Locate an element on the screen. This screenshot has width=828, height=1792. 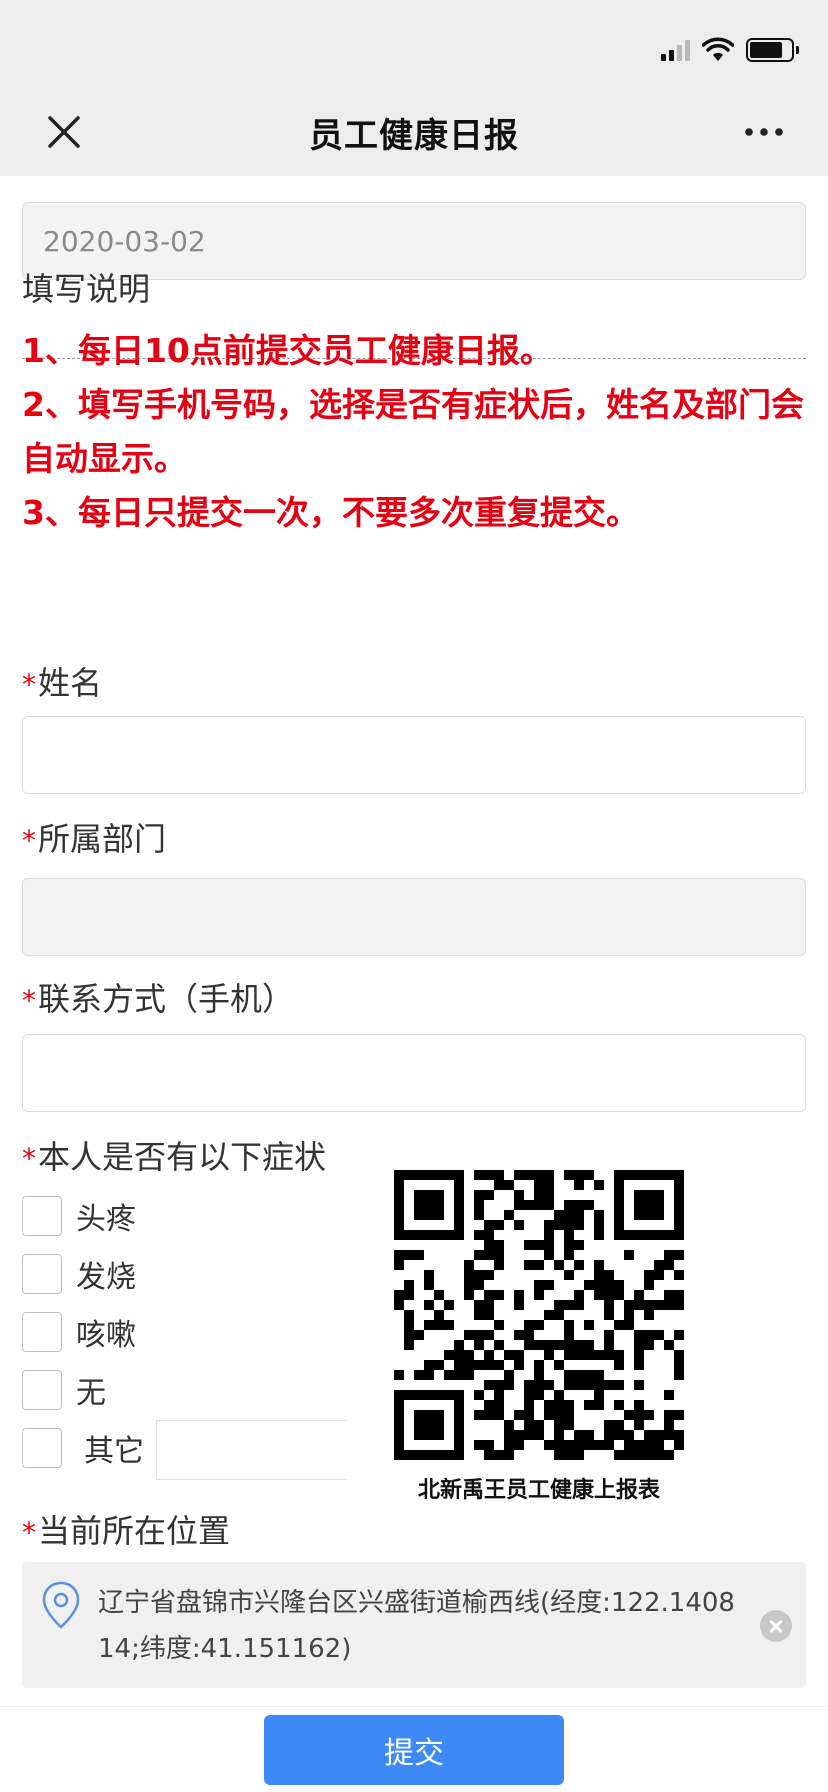
nav-bar: 员工健康日报 is located at coordinates (414, 132).